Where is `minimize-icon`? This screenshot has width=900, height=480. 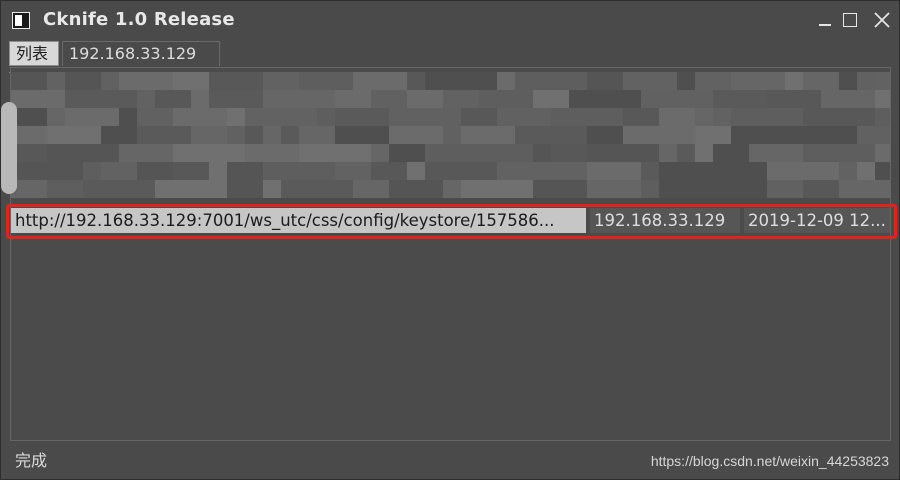
minimize-icon is located at coordinates (825, 20).